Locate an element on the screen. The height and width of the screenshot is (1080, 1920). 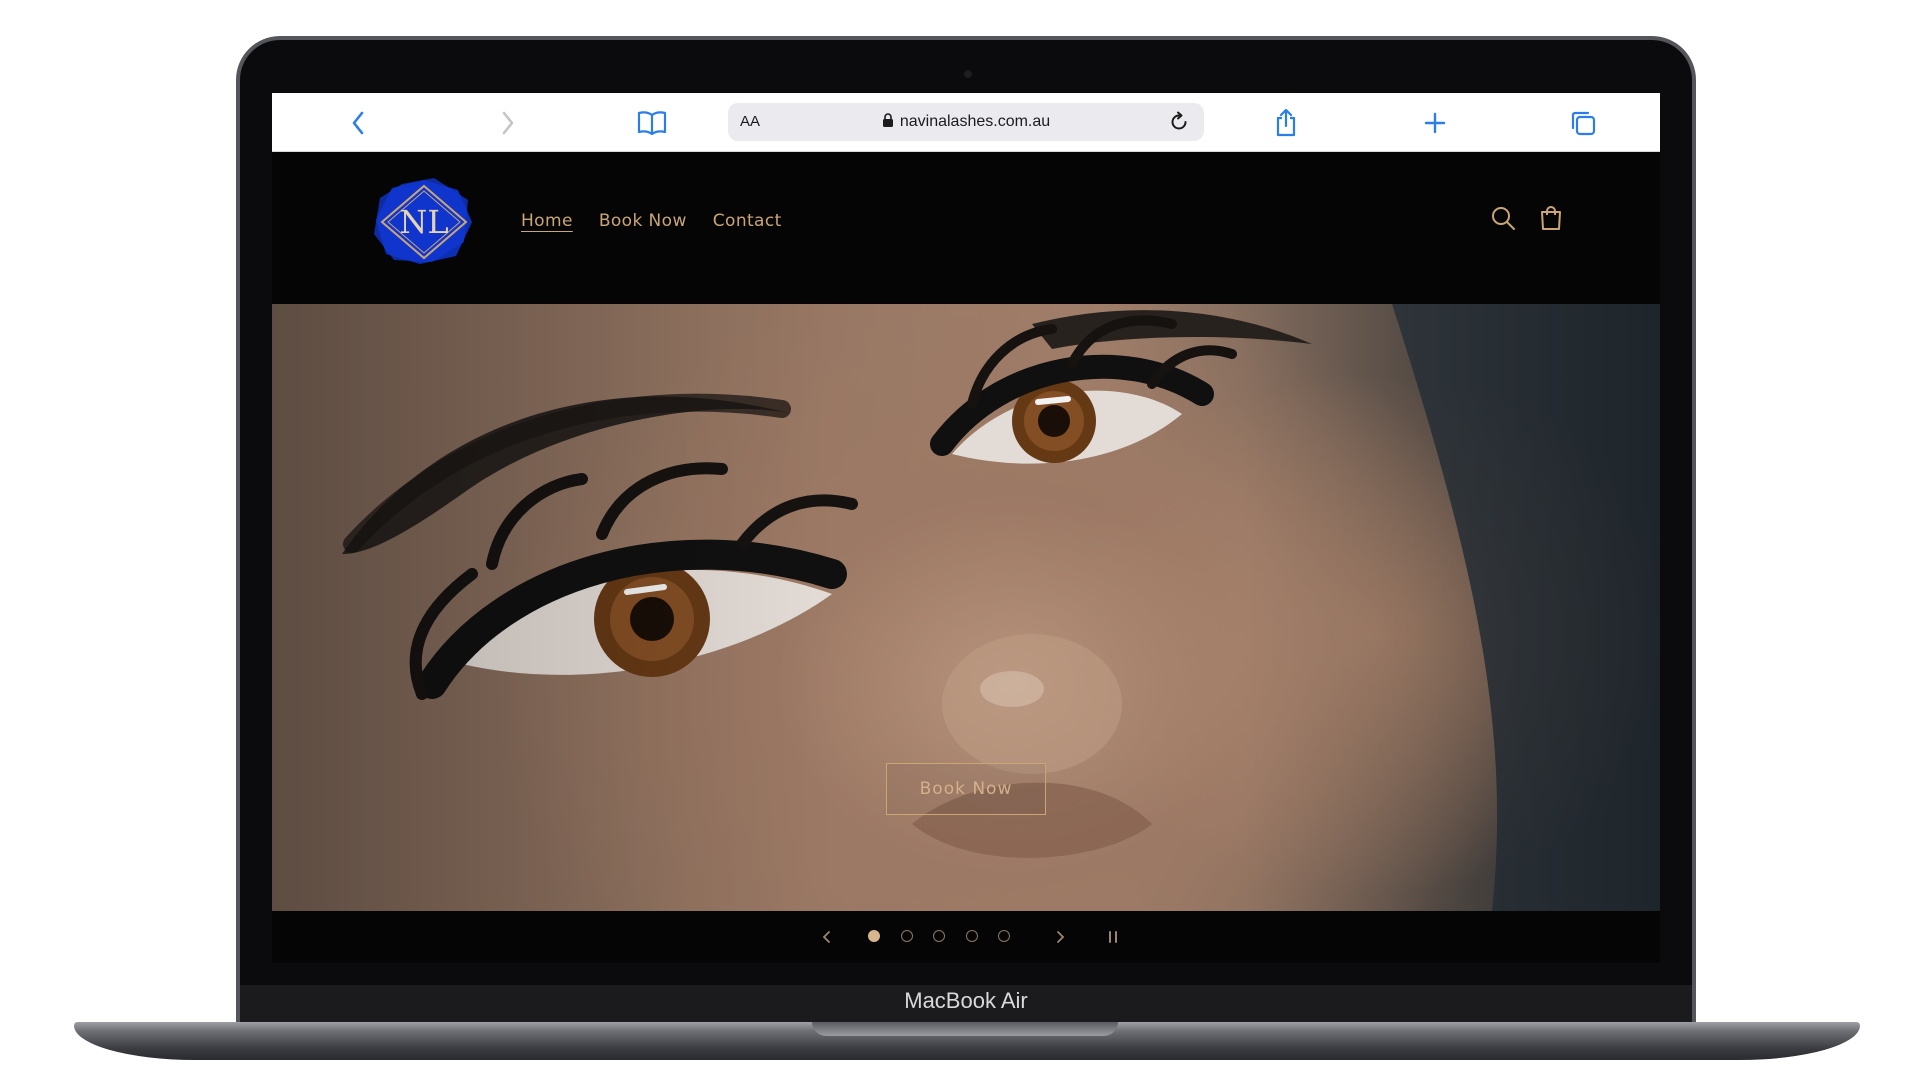
chevron-right-icon is located at coordinates (508, 123).